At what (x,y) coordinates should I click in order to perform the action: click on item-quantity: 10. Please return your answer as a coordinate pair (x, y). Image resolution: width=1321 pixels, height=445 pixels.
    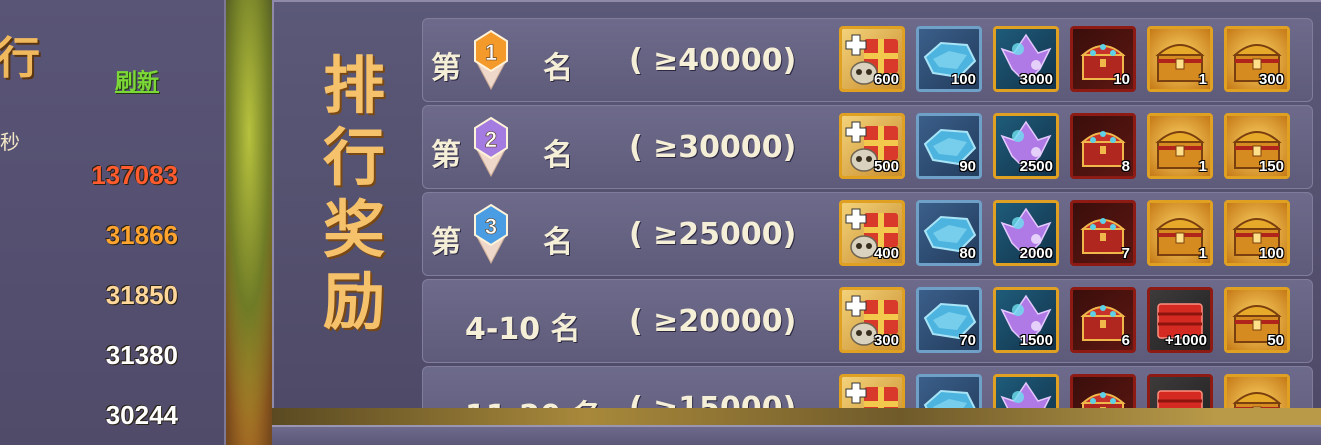
    Looking at the image, I should click on (1121, 79).